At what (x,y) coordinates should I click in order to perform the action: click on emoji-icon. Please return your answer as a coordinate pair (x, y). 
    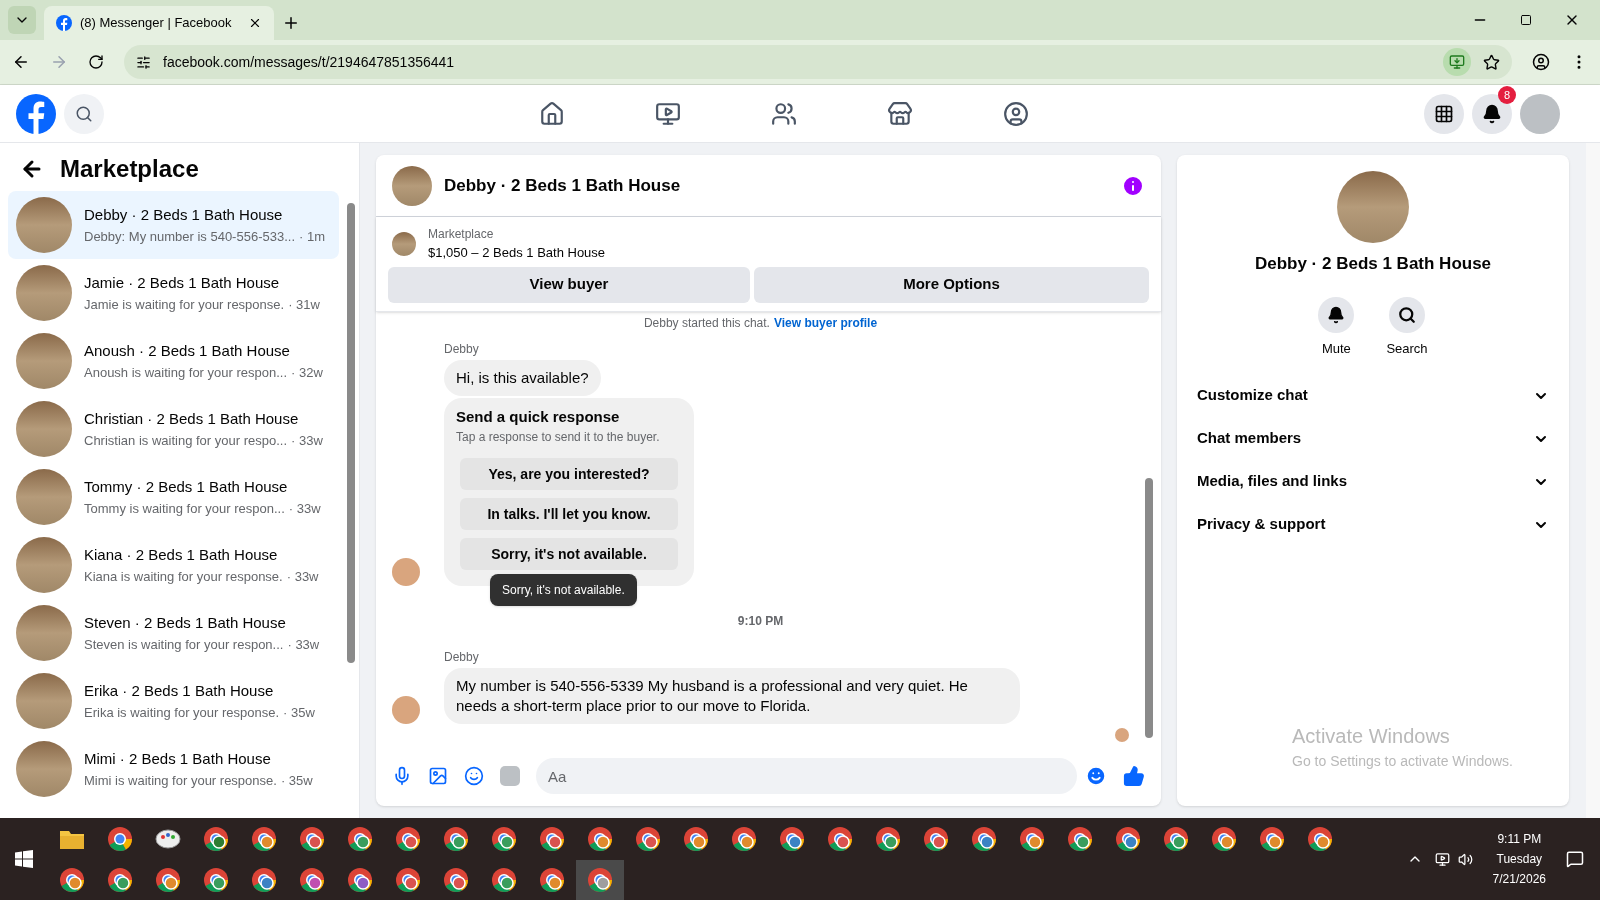
    Looking at the image, I should click on (1096, 776).